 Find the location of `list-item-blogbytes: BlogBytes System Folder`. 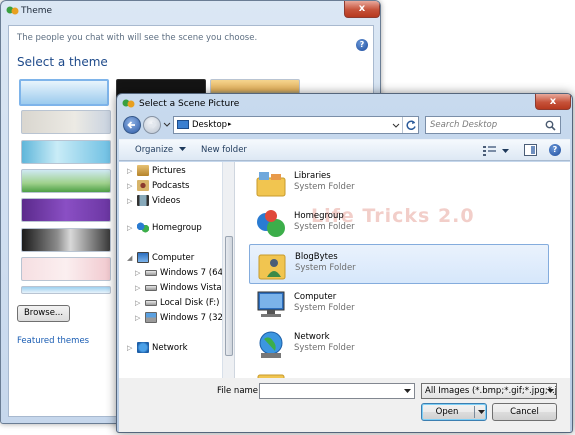

list-item-blogbytes: BlogBytes System Folder is located at coordinates (399, 264).